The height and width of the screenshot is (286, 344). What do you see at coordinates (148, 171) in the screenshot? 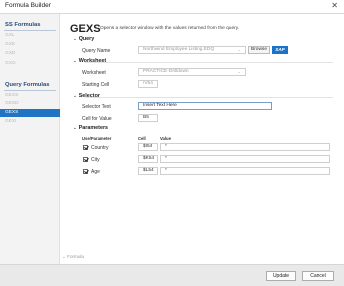
I see `parameter-cell-age: $L54` at bounding box center [148, 171].